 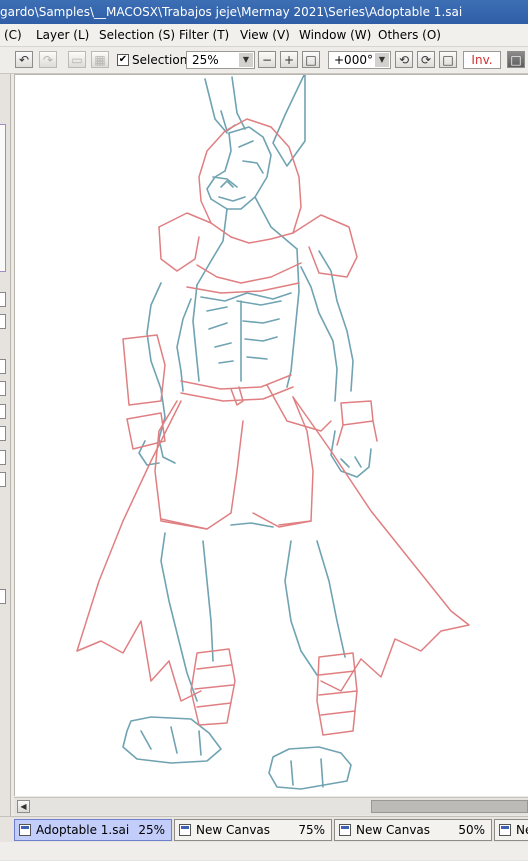 What do you see at coordinates (77, 59) in the screenshot?
I see `deselect-icon: ▭` at bounding box center [77, 59].